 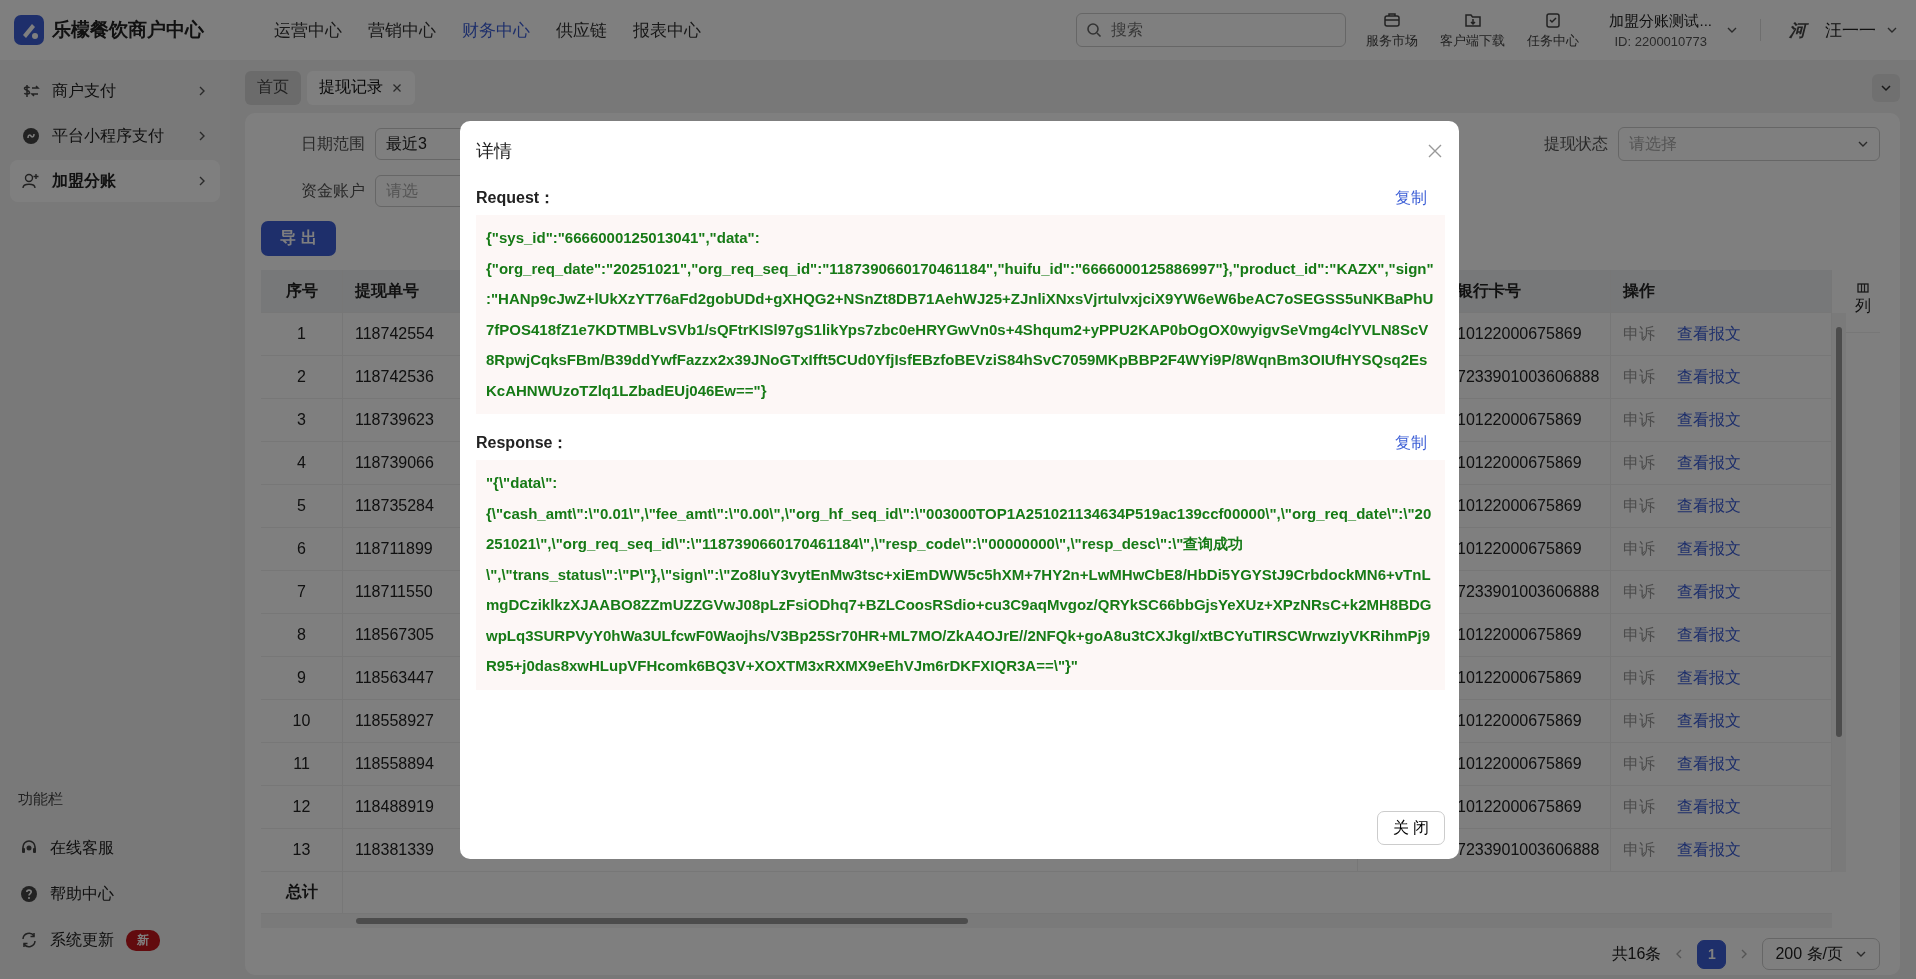 What do you see at coordinates (1886, 87) in the screenshot?
I see `collapse-button` at bounding box center [1886, 87].